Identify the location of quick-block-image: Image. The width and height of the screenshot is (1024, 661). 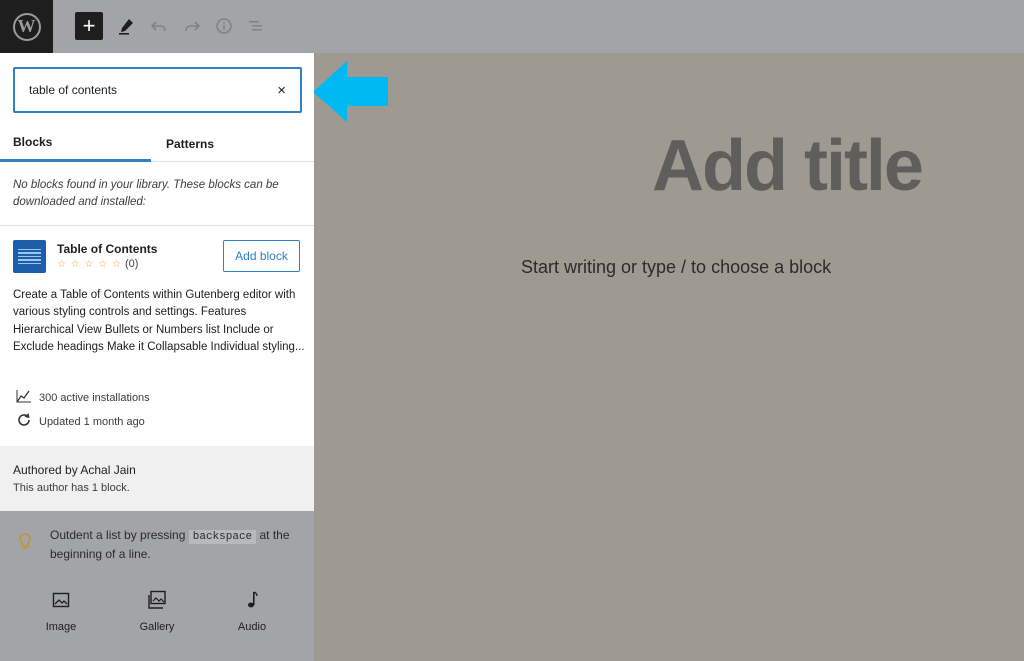
(61, 611).